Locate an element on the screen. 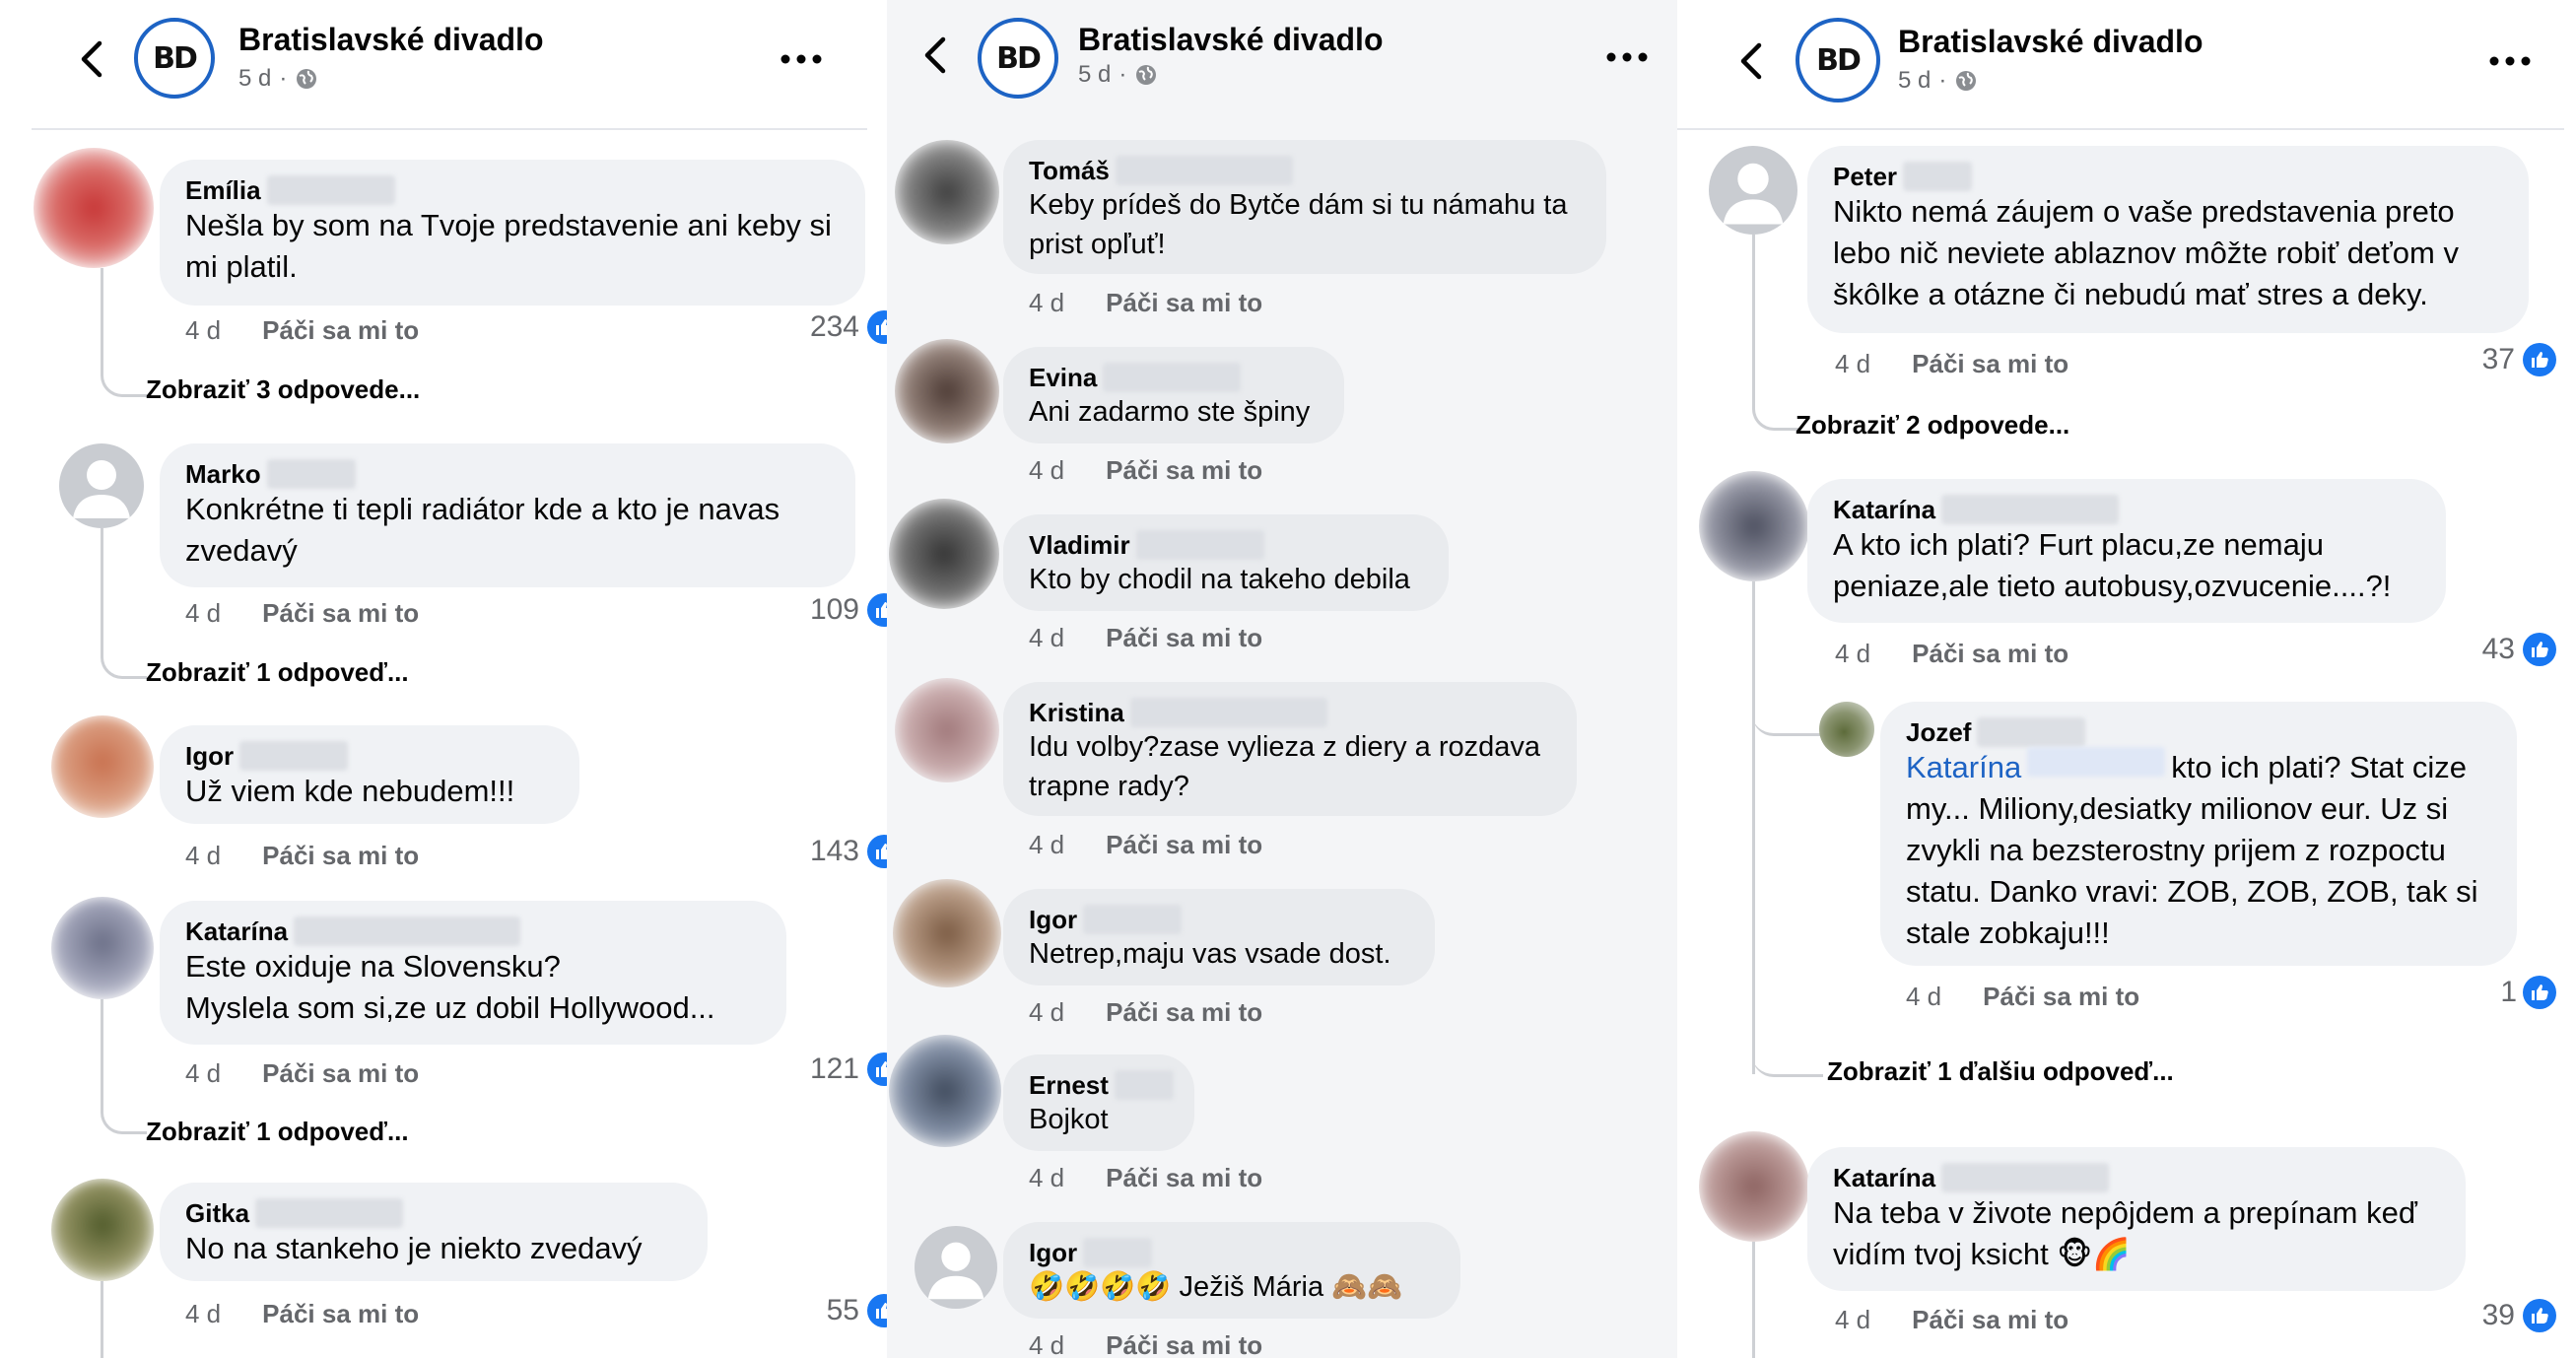 The width and height of the screenshot is (2576, 1358). like-count: 143 is located at coordinates (790, 851).